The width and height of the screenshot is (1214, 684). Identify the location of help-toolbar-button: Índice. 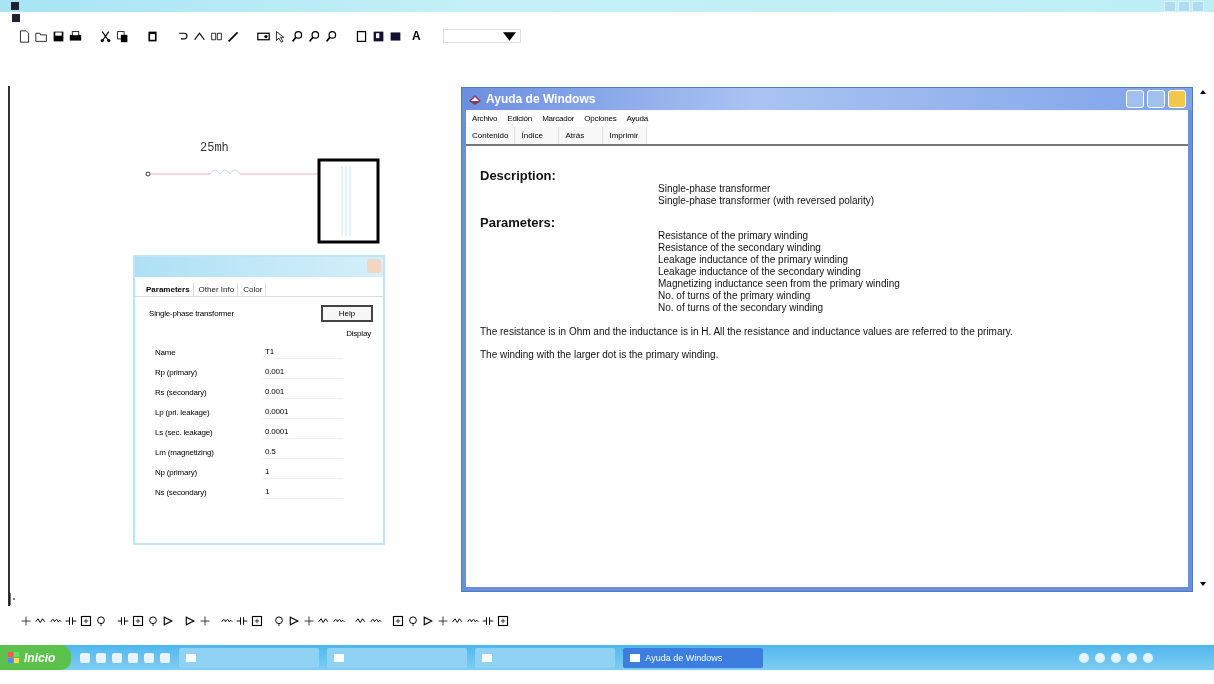
(537, 135).